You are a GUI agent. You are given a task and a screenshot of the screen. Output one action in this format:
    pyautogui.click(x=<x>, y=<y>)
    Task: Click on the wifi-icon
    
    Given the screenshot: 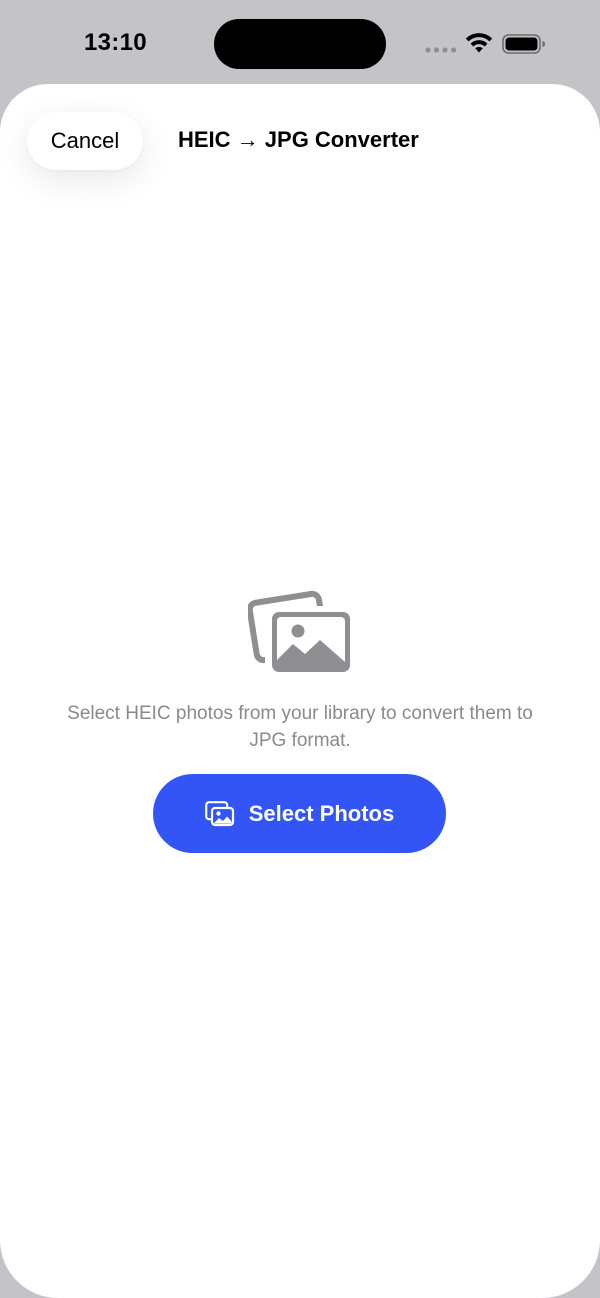 What is the action you would take?
    pyautogui.click(x=479, y=43)
    